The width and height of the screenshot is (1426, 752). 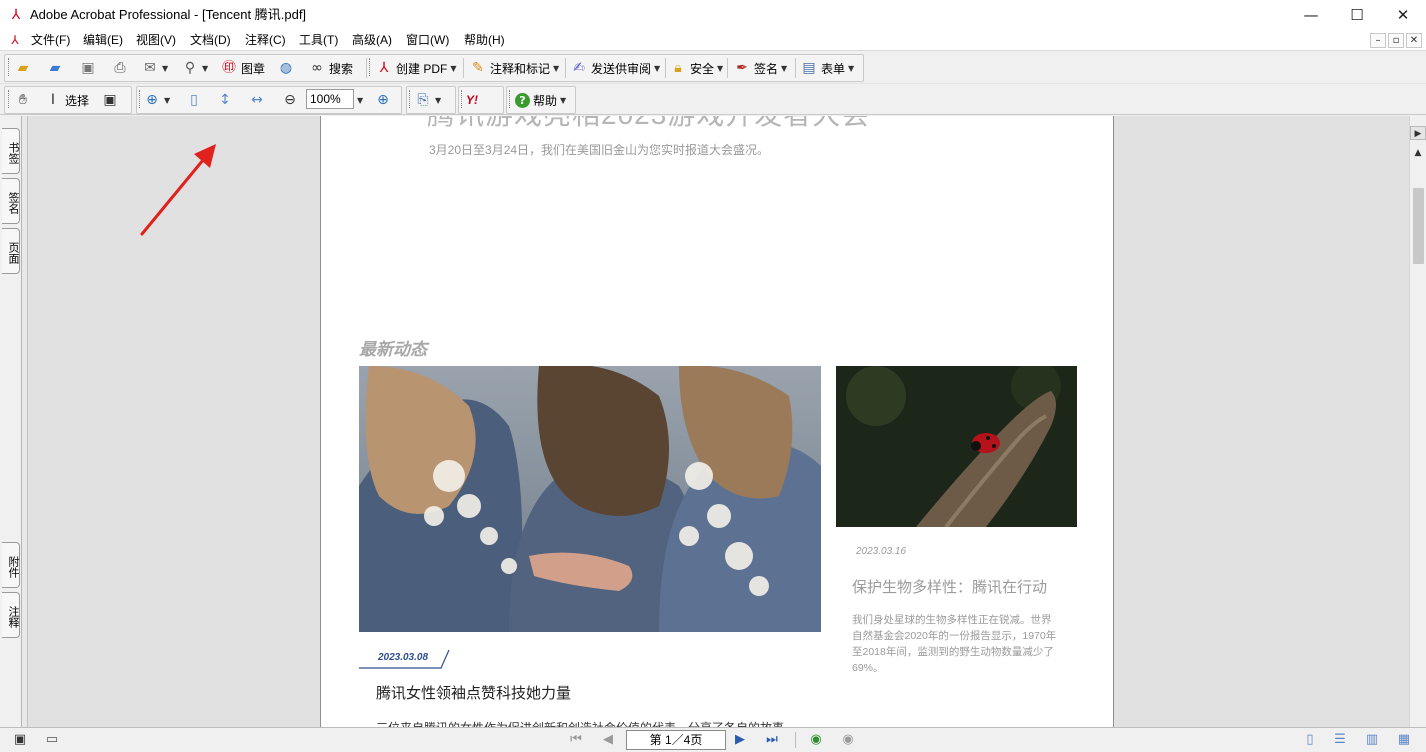 What do you see at coordinates (760, 68) in the screenshot?
I see `sign-button: ✒ 签名 ▼` at bounding box center [760, 68].